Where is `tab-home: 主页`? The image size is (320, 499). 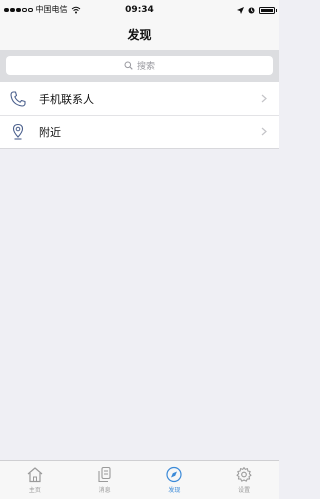 tab-home: 主页 is located at coordinates (35, 480).